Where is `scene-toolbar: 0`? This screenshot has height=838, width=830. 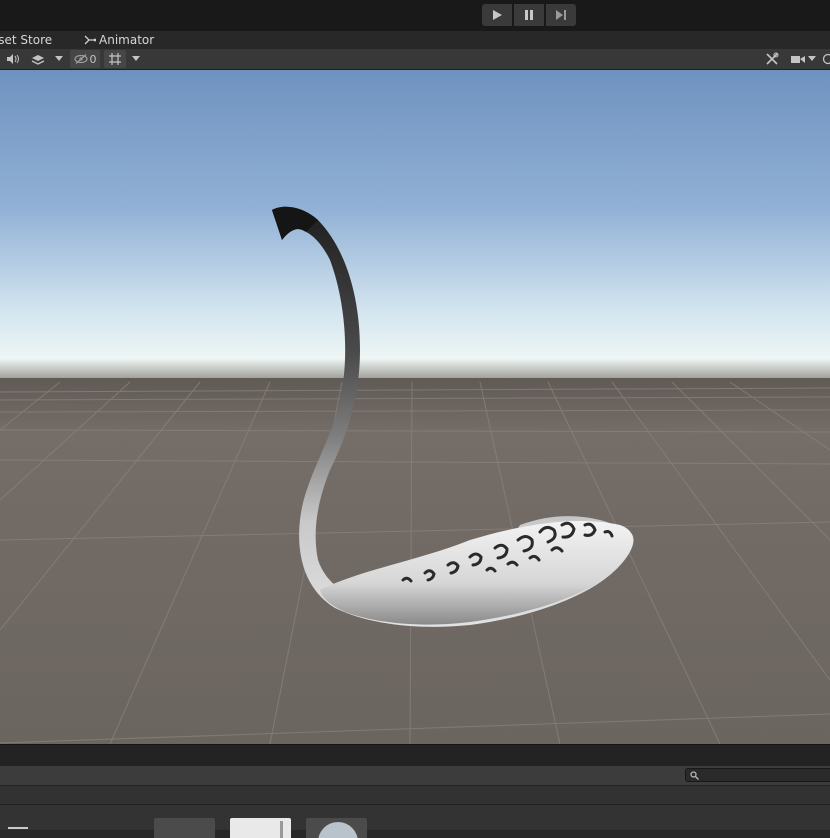 scene-toolbar: 0 is located at coordinates (415, 59).